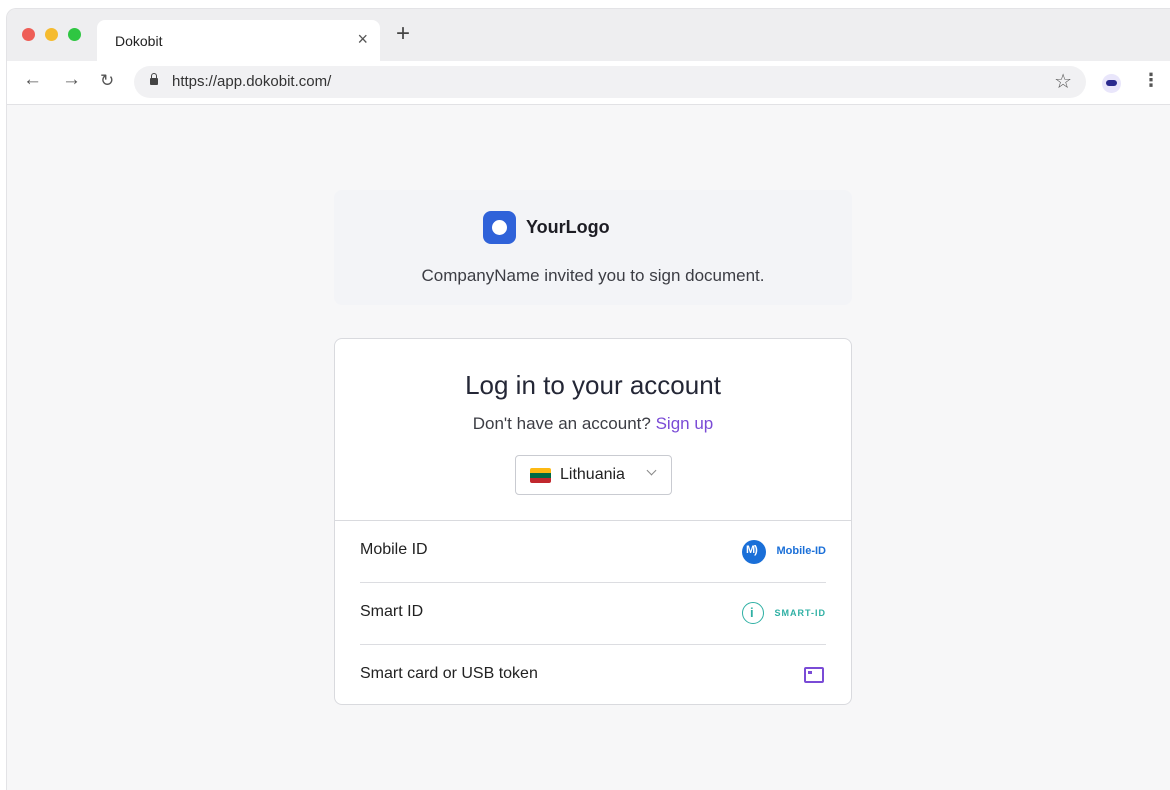 The height and width of the screenshot is (790, 1170). What do you see at coordinates (814, 675) in the screenshot?
I see `smart-card-icon` at bounding box center [814, 675].